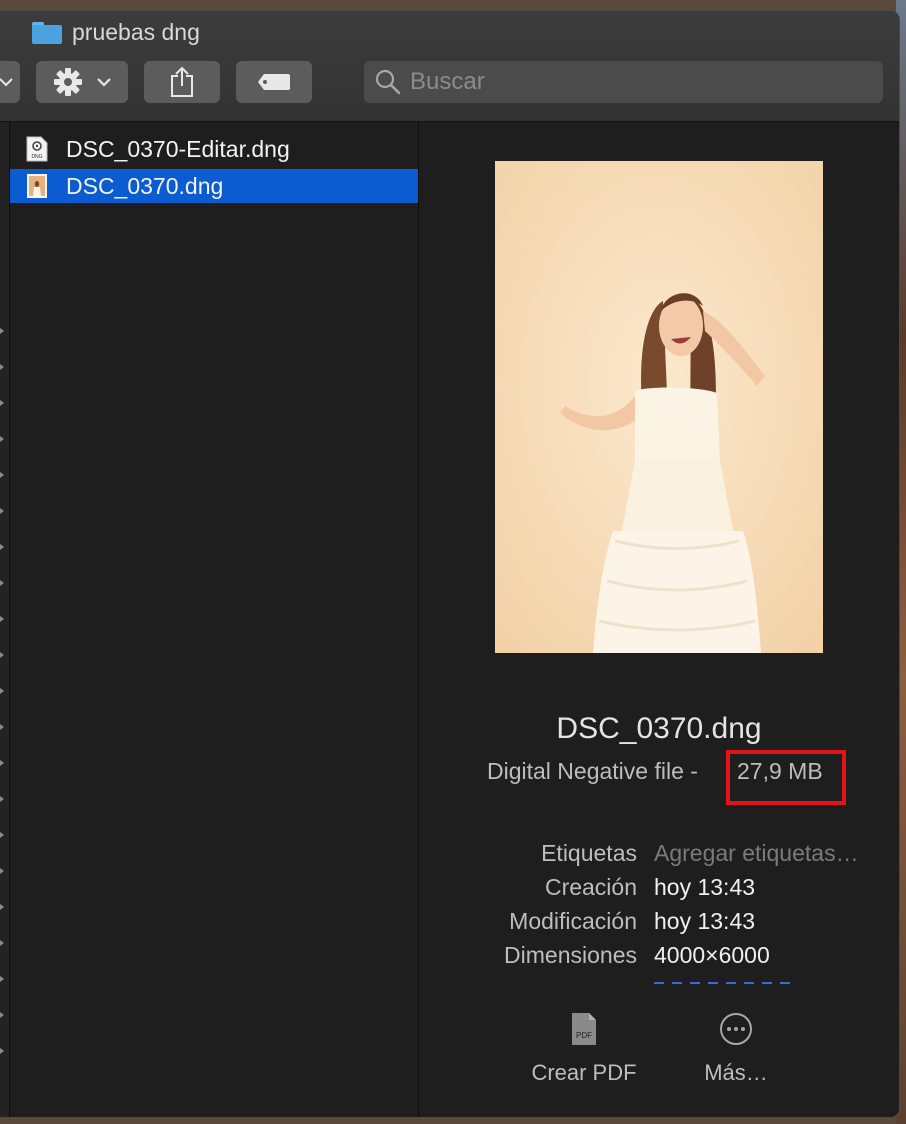 The width and height of the screenshot is (906, 1124). What do you see at coordinates (659, 728) in the screenshot?
I see `preview-filename: DSC_0370.dng` at bounding box center [659, 728].